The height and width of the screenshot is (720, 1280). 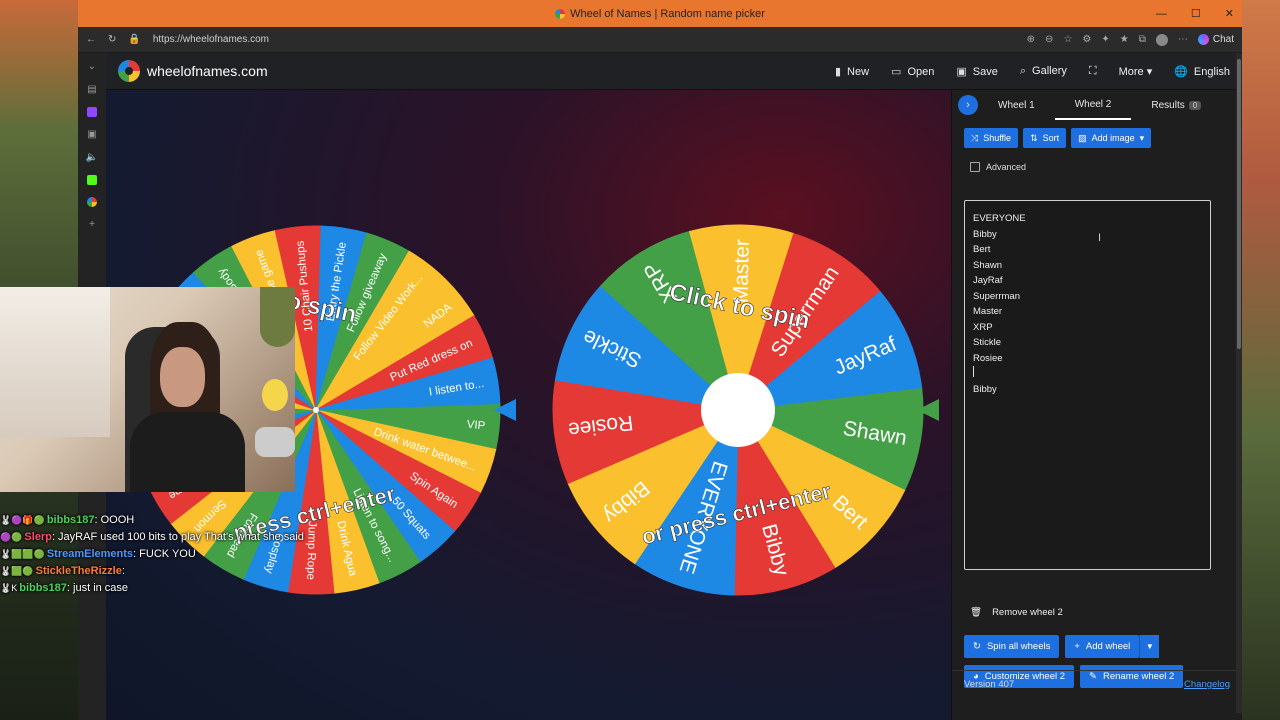 I want to click on remove-wheel-button: 🗑 Remove wheel 2, so click(x=1016, y=612).